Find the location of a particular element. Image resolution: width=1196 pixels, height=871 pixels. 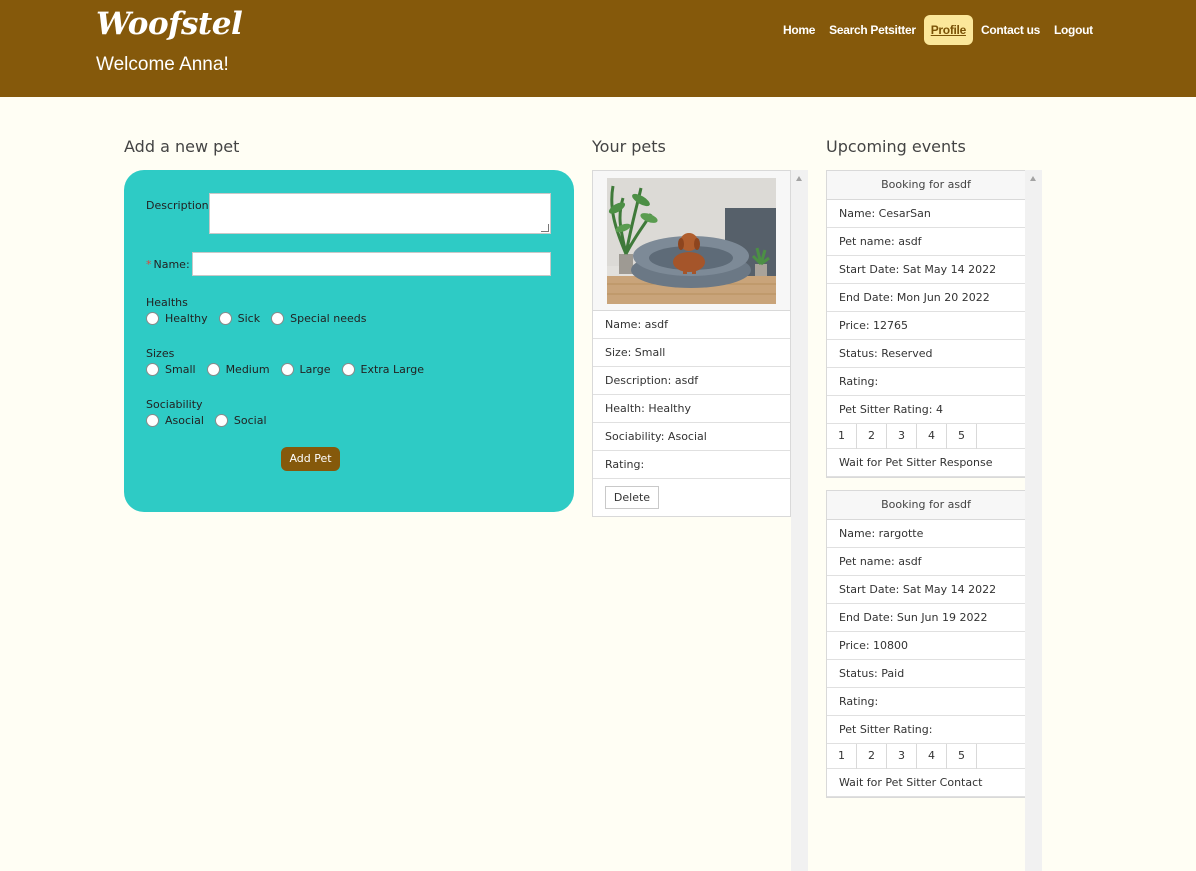

radio-label-healthy: Healthy is located at coordinates (186, 318).